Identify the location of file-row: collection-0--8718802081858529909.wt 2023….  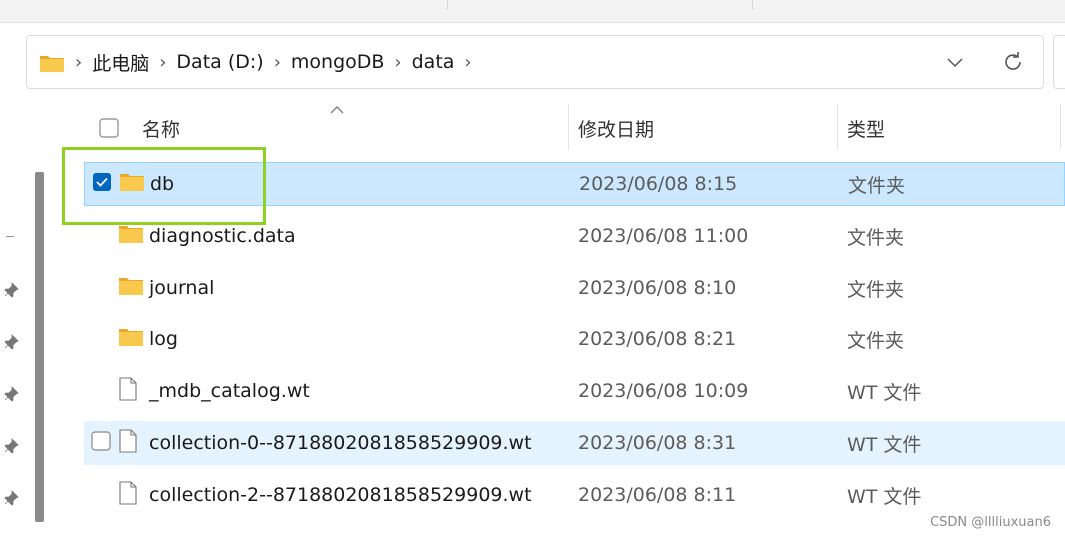
(574, 443).